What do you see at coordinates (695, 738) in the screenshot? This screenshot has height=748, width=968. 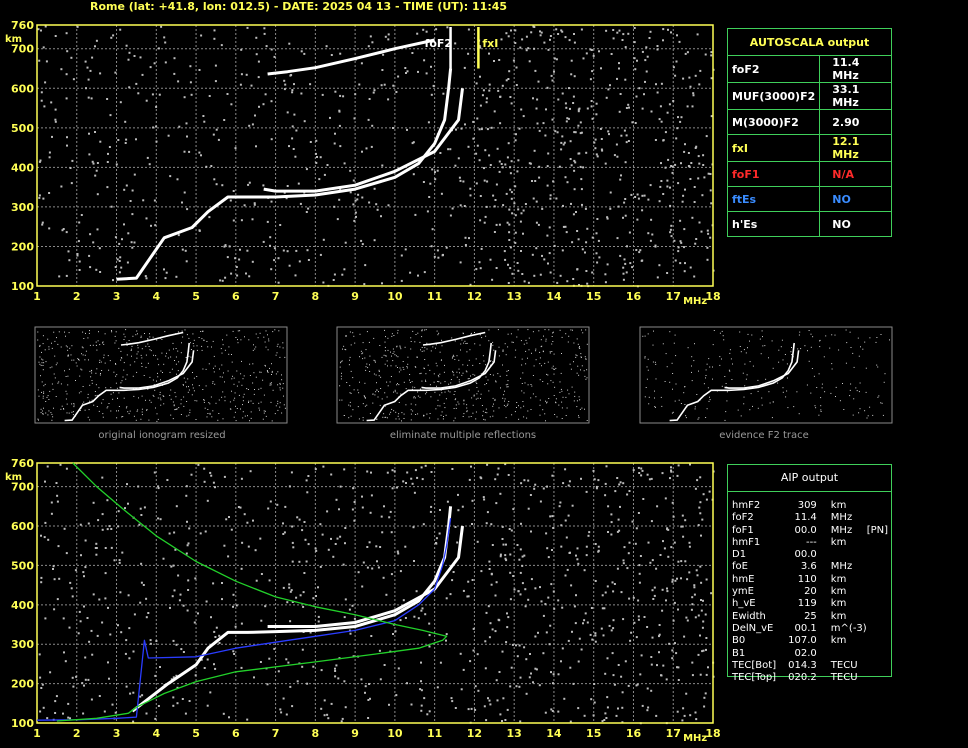 I see `xlabel: MHz` at bounding box center [695, 738].